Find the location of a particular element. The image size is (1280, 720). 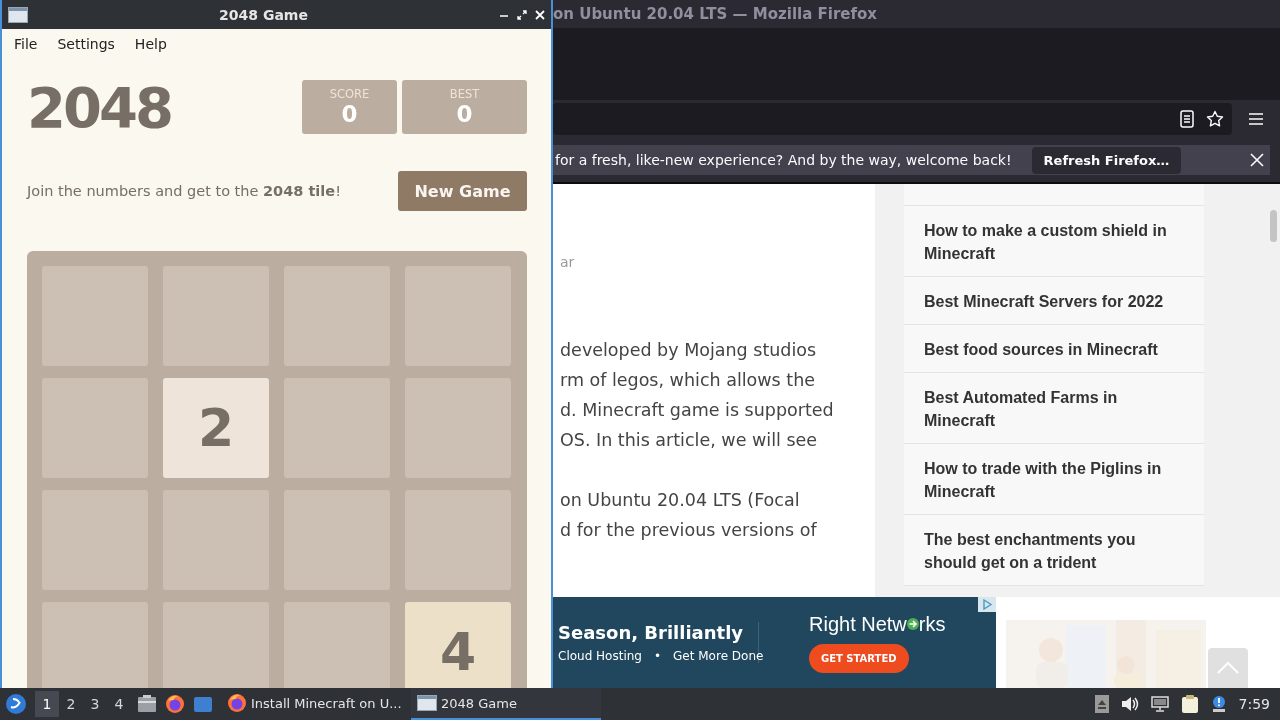

file-manager-icon is located at coordinates (147, 704).